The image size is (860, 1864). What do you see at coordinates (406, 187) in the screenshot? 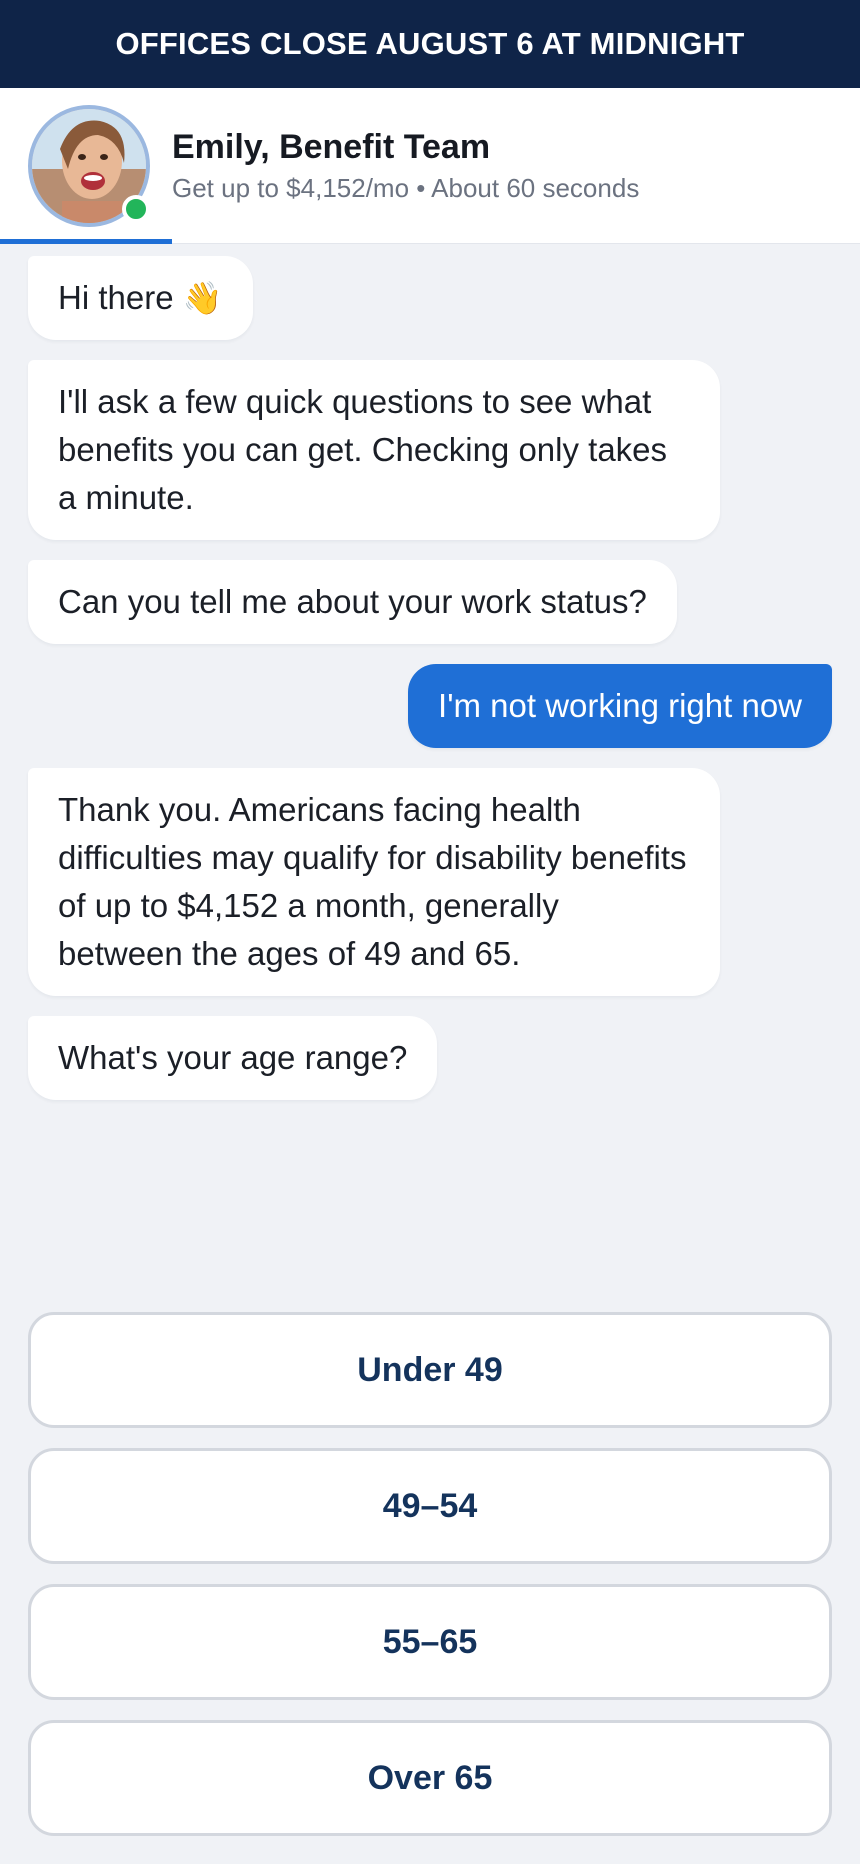
I see `agent-subtitle: Get up to $4,152/mo • About 60 seconds` at bounding box center [406, 187].